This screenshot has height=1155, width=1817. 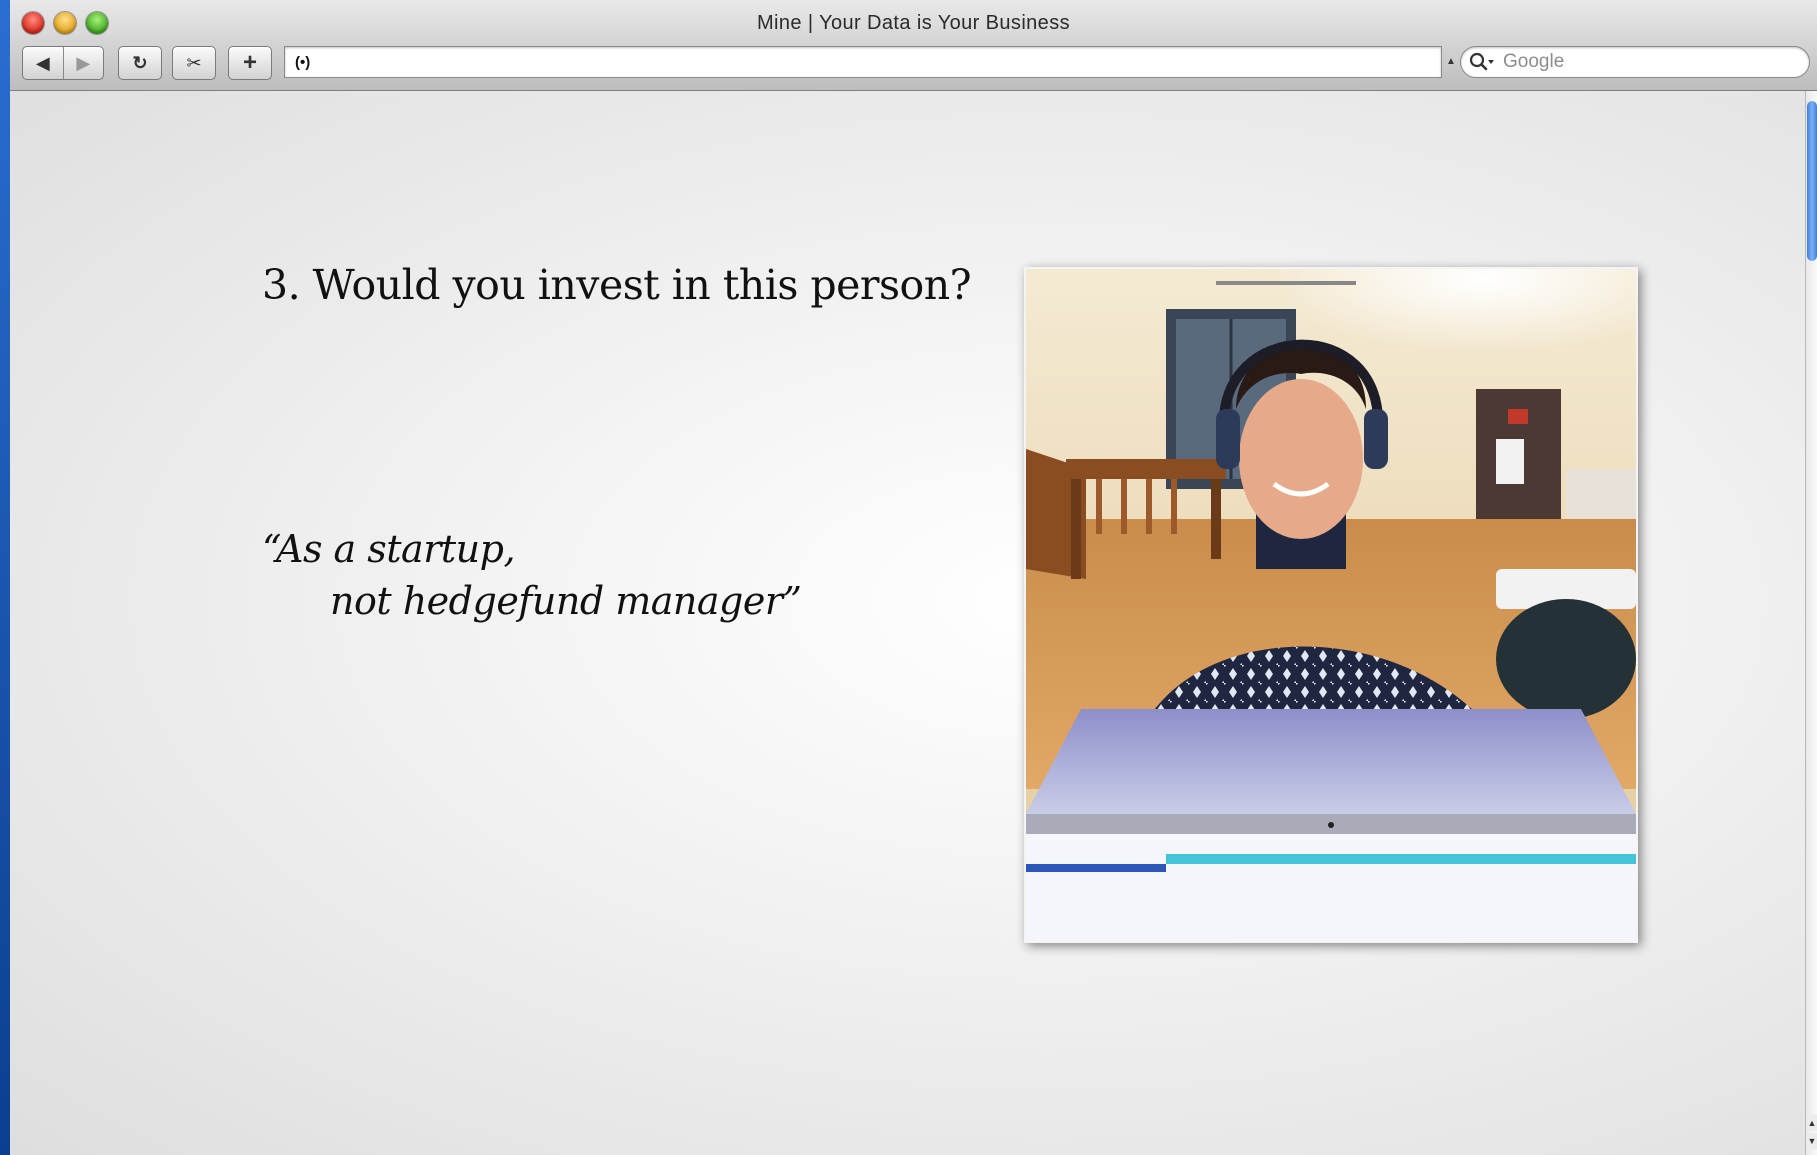 I want to click on back-arrow-icon: ◀, so click(x=42, y=62).